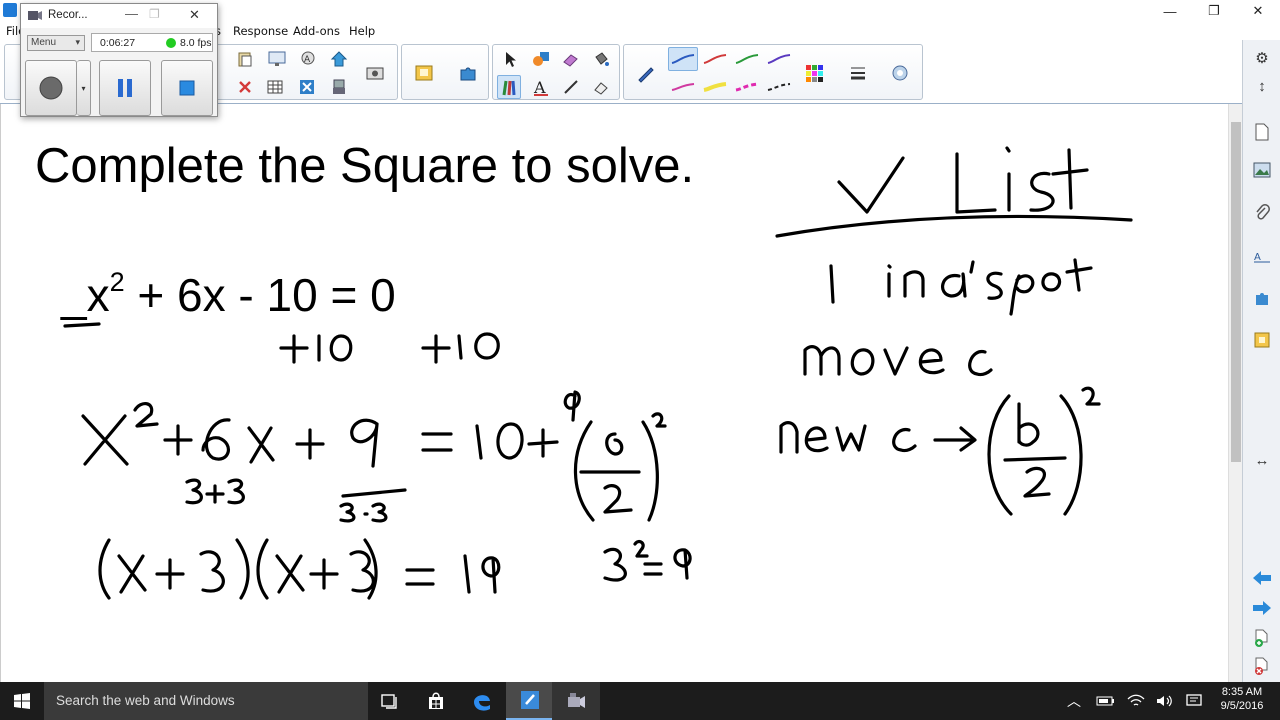 This screenshot has width=1280, height=720. Describe the element at coordinates (316, 31) in the screenshot. I see `menu-add-ons: Add-ons` at that location.